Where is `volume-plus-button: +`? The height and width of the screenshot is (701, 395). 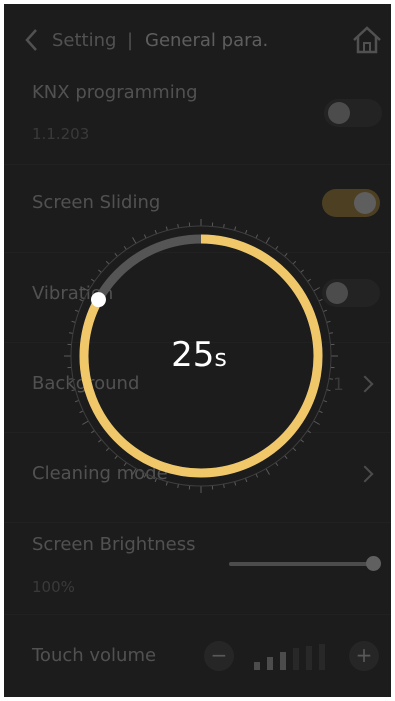
volume-plus-button: + is located at coordinates (364, 656).